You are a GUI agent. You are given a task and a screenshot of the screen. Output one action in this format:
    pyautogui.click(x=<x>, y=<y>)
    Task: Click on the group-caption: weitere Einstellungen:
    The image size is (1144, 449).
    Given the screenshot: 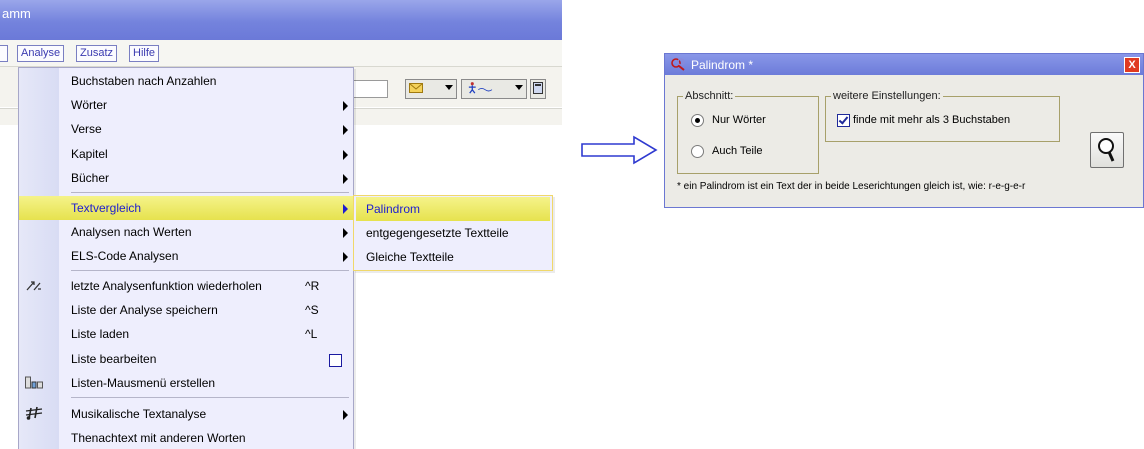 What is the action you would take?
    pyautogui.click(x=887, y=96)
    